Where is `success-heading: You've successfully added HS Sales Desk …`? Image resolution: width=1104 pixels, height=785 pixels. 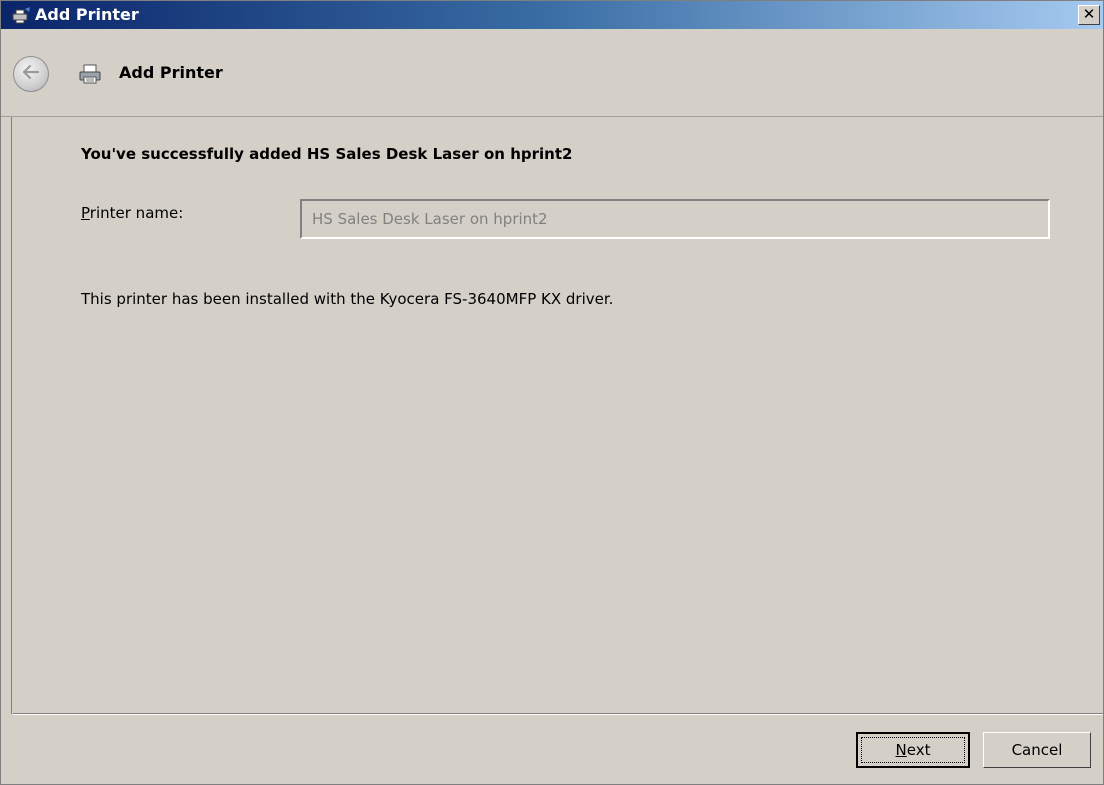
success-heading: You've successfully added HS Sales Desk … is located at coordinates (327, 154).